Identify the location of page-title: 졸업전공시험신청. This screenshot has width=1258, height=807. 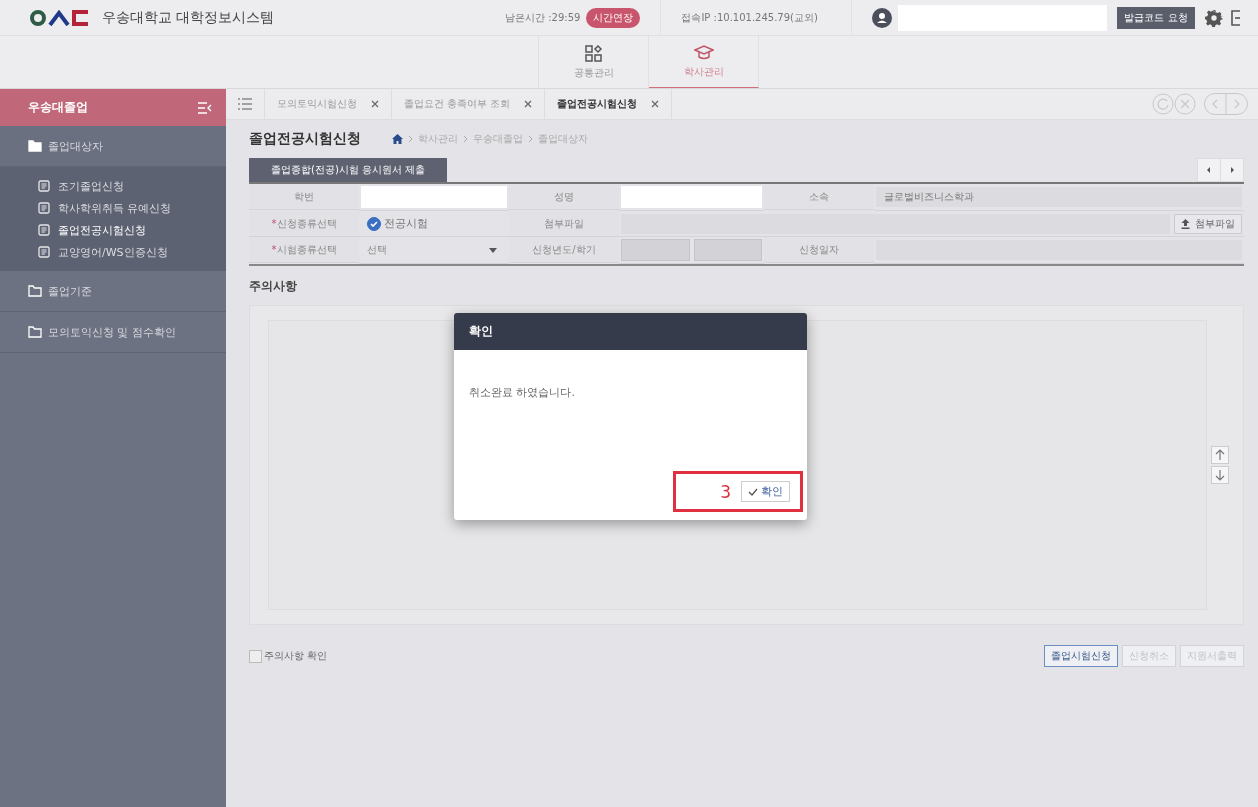
(305, 139).